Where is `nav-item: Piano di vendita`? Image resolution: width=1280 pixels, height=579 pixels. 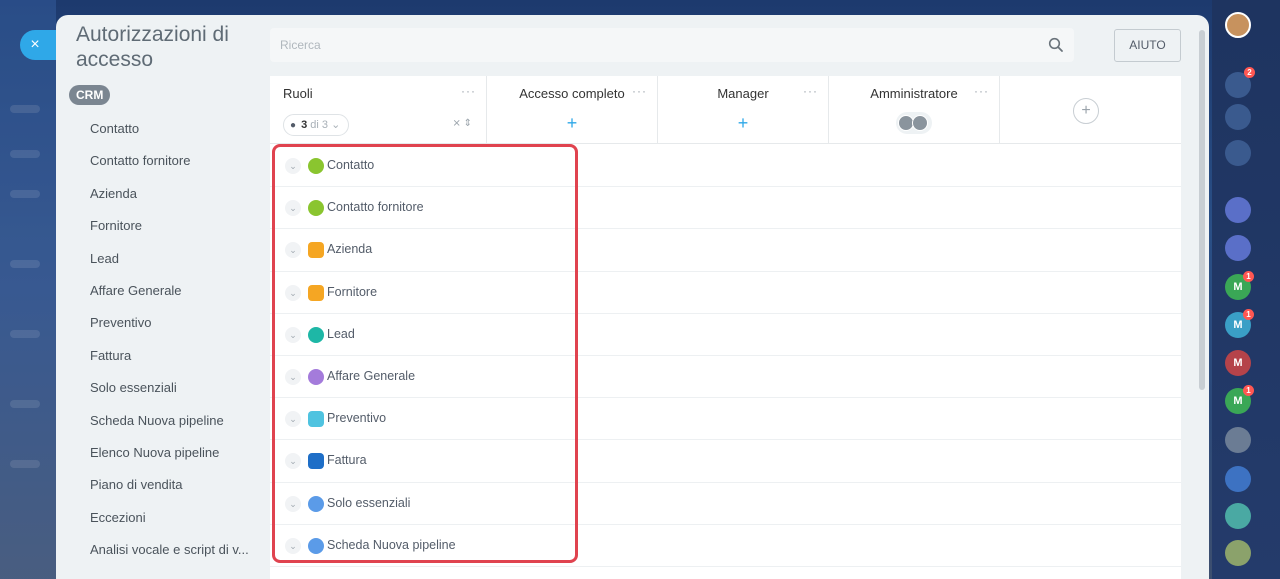 nav-item: Piano di vendita is located at coordinates (180, 485).